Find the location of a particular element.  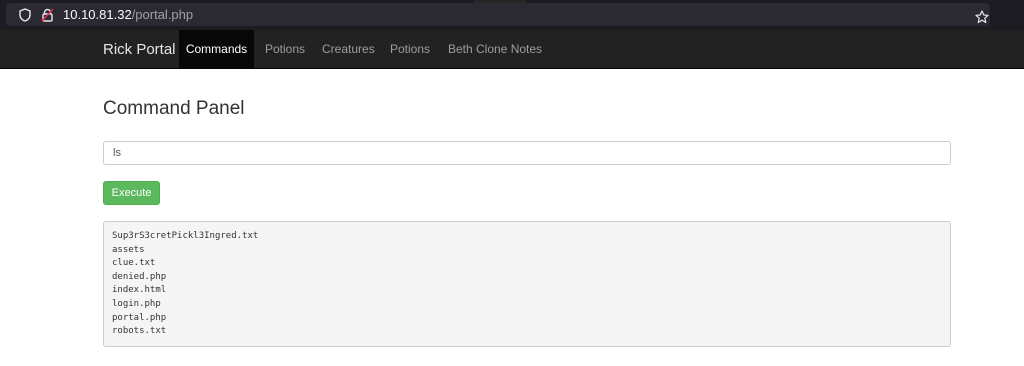

star-icon is located at coordinates (982, 17).